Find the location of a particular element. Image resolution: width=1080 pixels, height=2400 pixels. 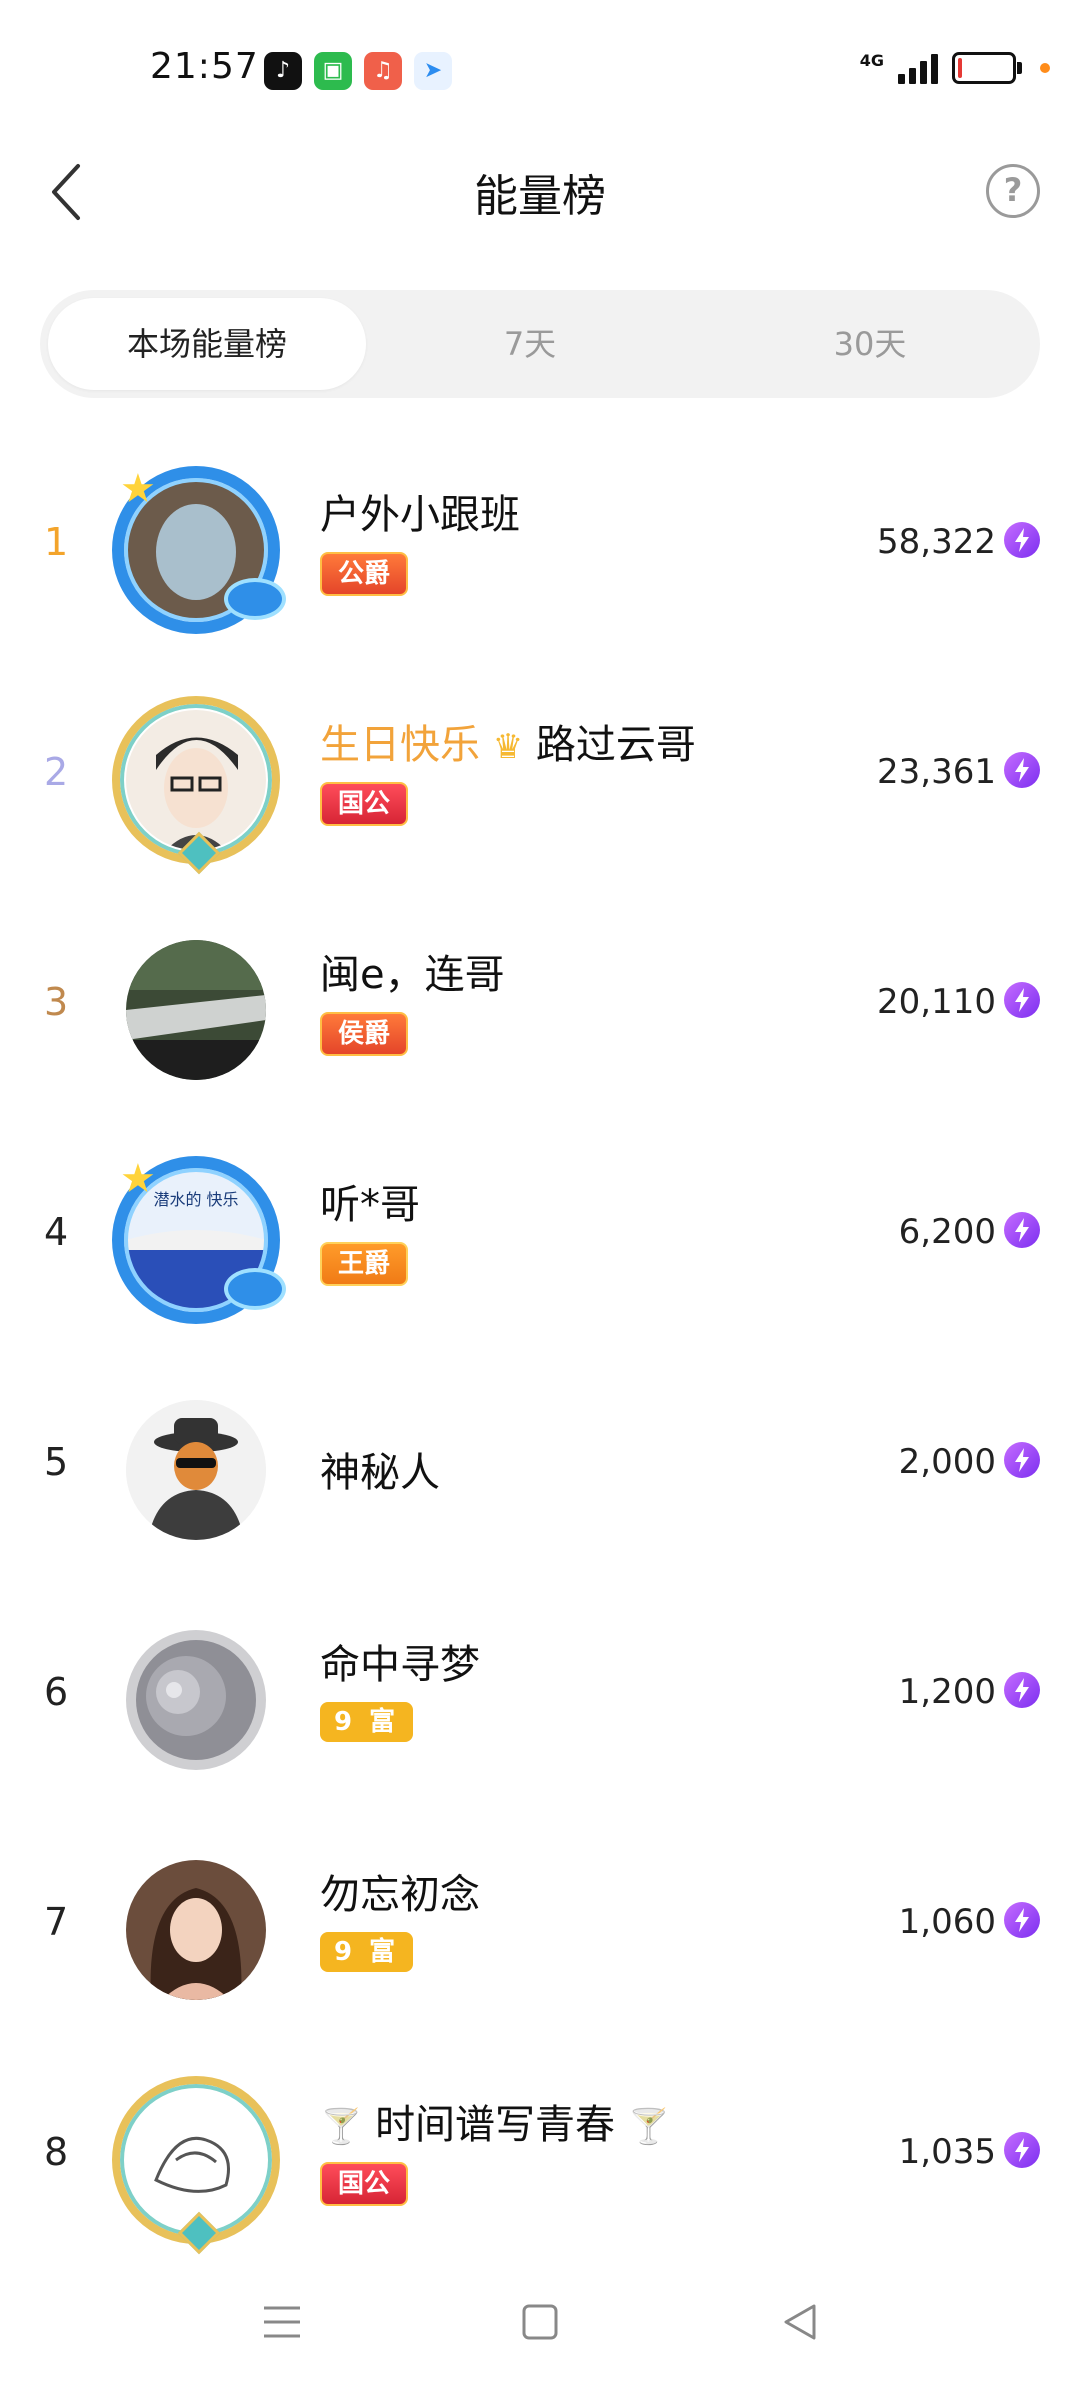

user-name: 🍸 时间谱写青春 🍸 is located at coordinates (495, 2121).